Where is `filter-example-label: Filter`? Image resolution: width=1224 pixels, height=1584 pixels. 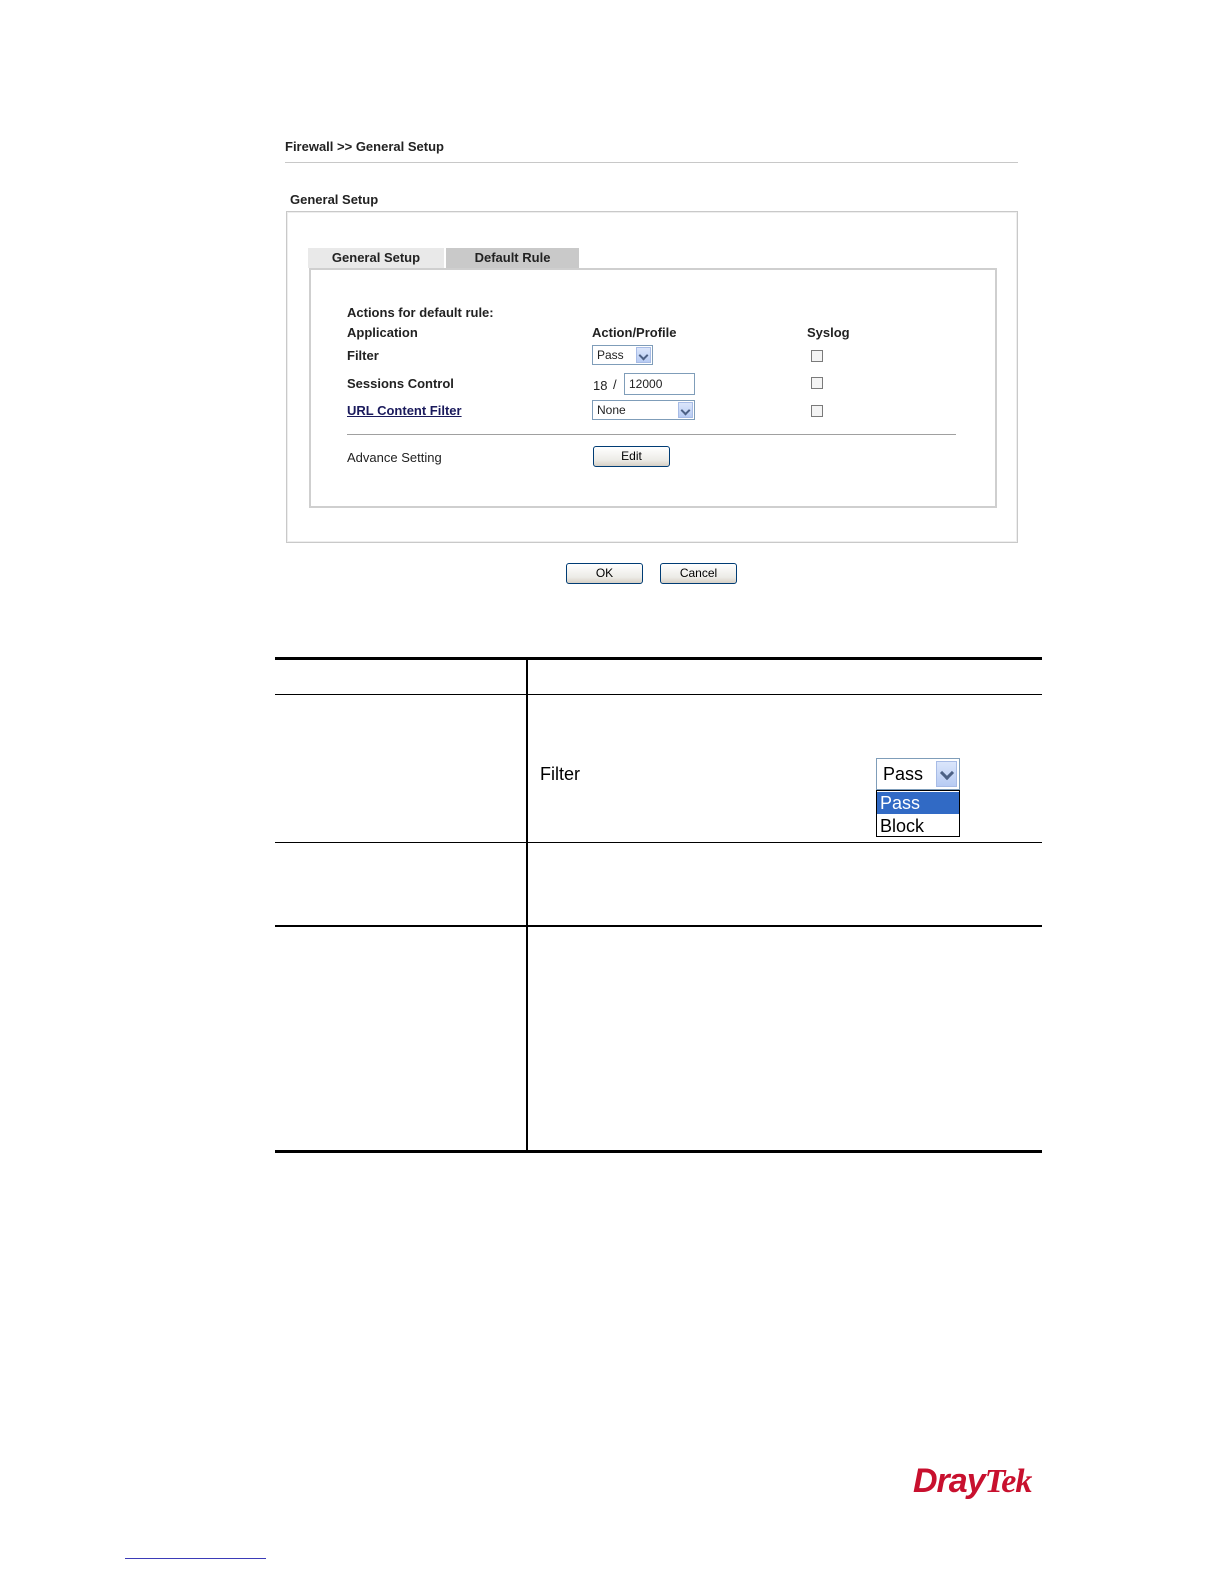
filter-example-label: Filter is located at coordinates (560, 774).